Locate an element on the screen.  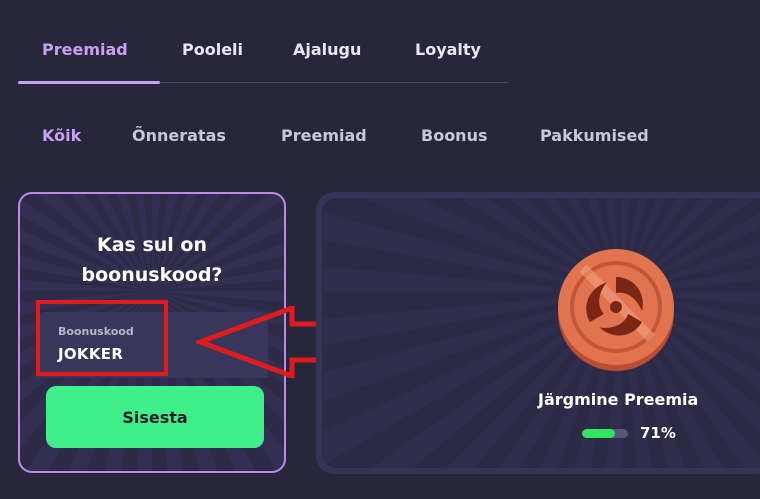
next-reward-label: Järgmine Preemia is located at coordinates (618, 399).